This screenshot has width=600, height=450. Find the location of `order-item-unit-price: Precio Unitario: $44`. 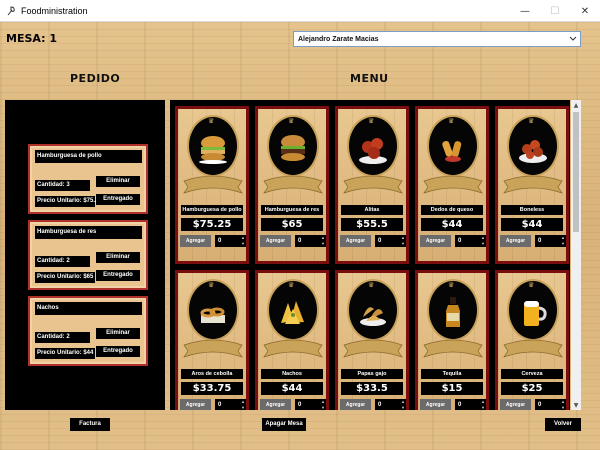

order-item-unit-price: Precio Unitario: $44 is located at coordinates (65, 353).